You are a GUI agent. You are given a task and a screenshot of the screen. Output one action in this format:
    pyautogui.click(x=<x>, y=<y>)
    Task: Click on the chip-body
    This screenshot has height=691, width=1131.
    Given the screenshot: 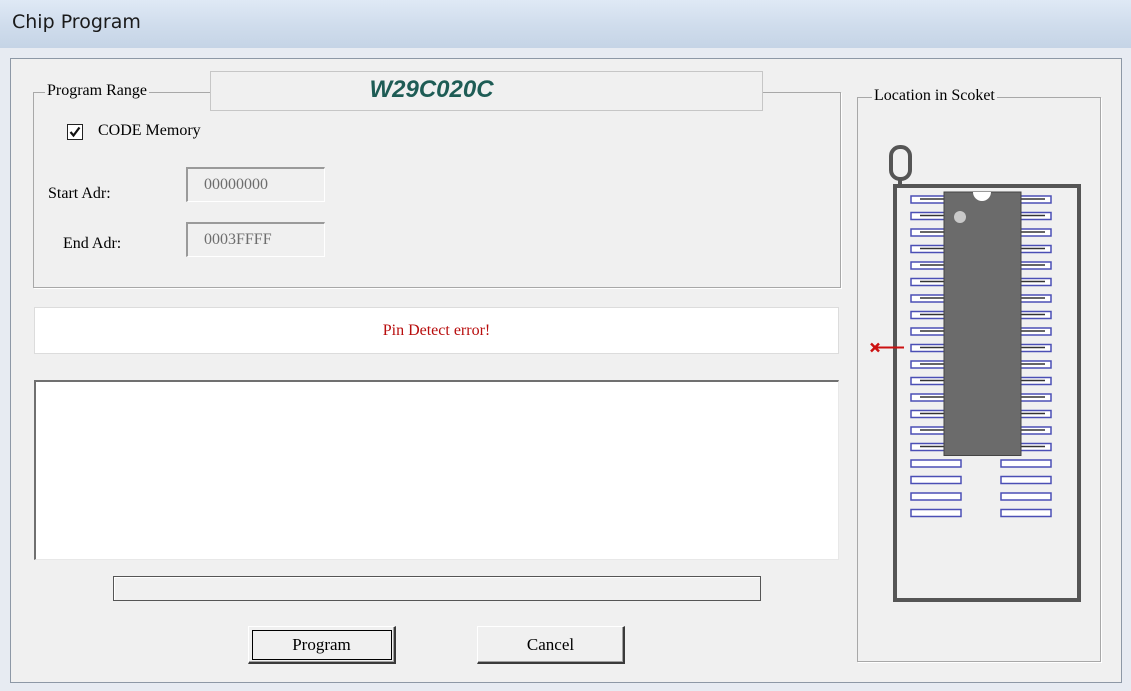 What is the action you would take?
    pyautogui.click(x=982, y=323)
    